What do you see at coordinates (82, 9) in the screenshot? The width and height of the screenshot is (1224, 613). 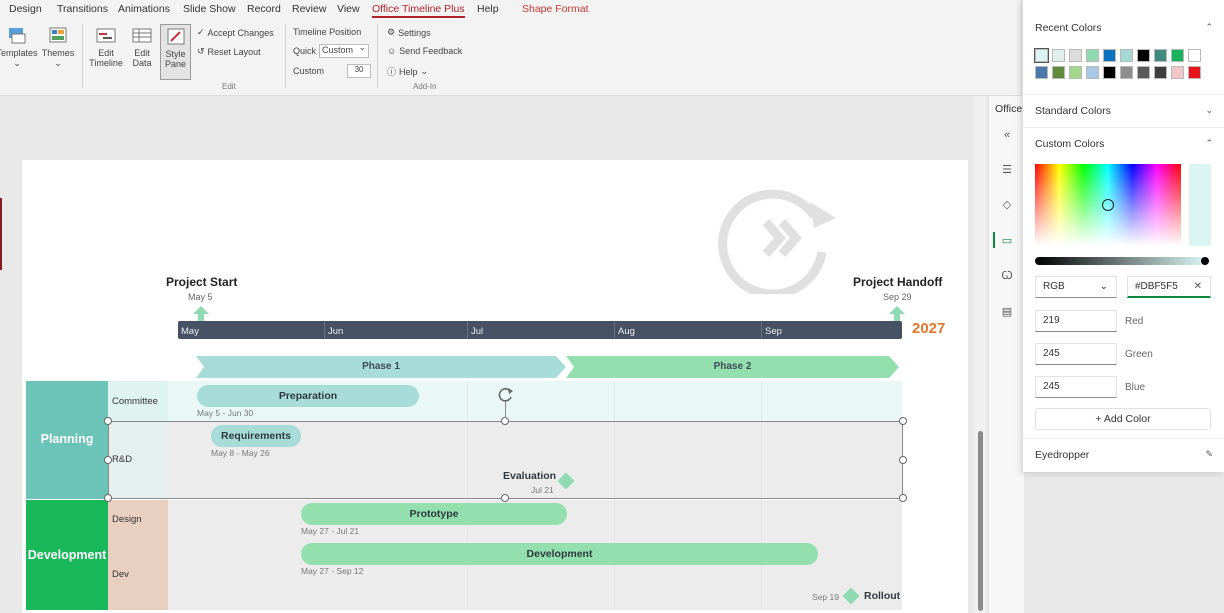 I see `tab-transitions: Transitions` at bounding box center [82, 9].